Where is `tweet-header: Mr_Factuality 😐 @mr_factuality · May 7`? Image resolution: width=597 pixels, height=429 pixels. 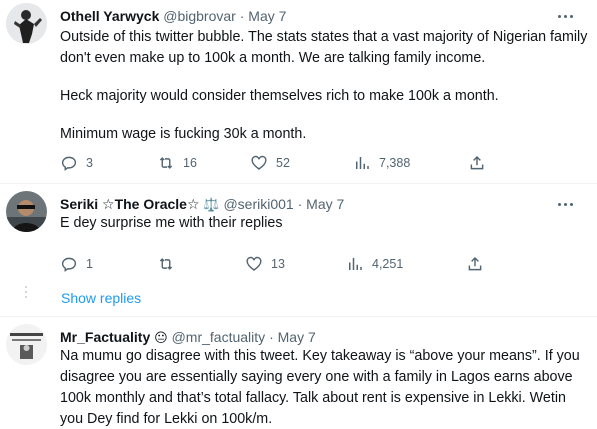
tweet-header: Mr_Factuality 😐 @mr_factuality · May 7 is located at coordinates (188, 337).